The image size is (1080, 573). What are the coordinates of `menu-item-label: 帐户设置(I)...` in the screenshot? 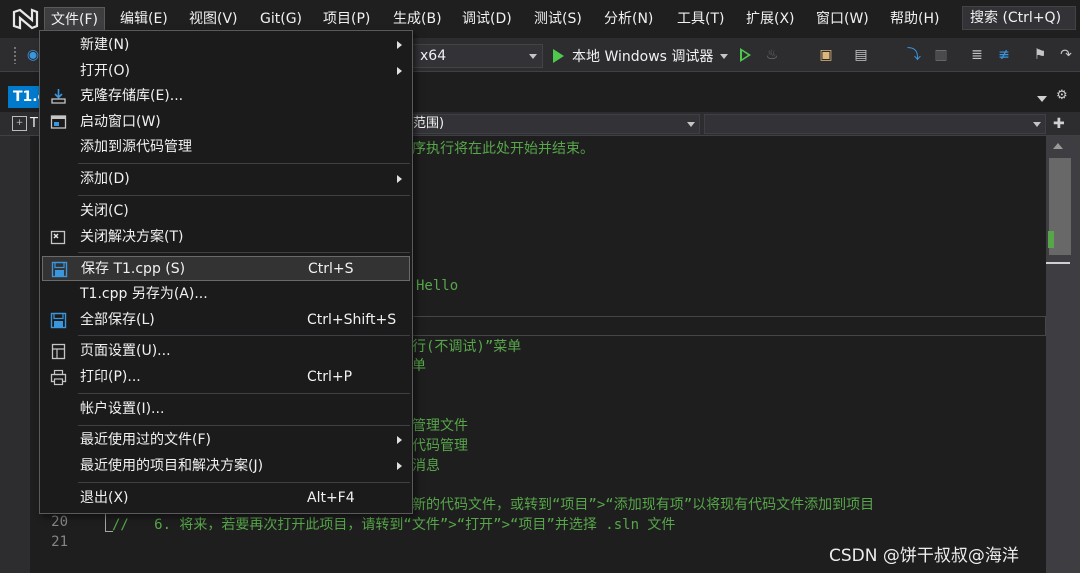 It's located at (122, 409).